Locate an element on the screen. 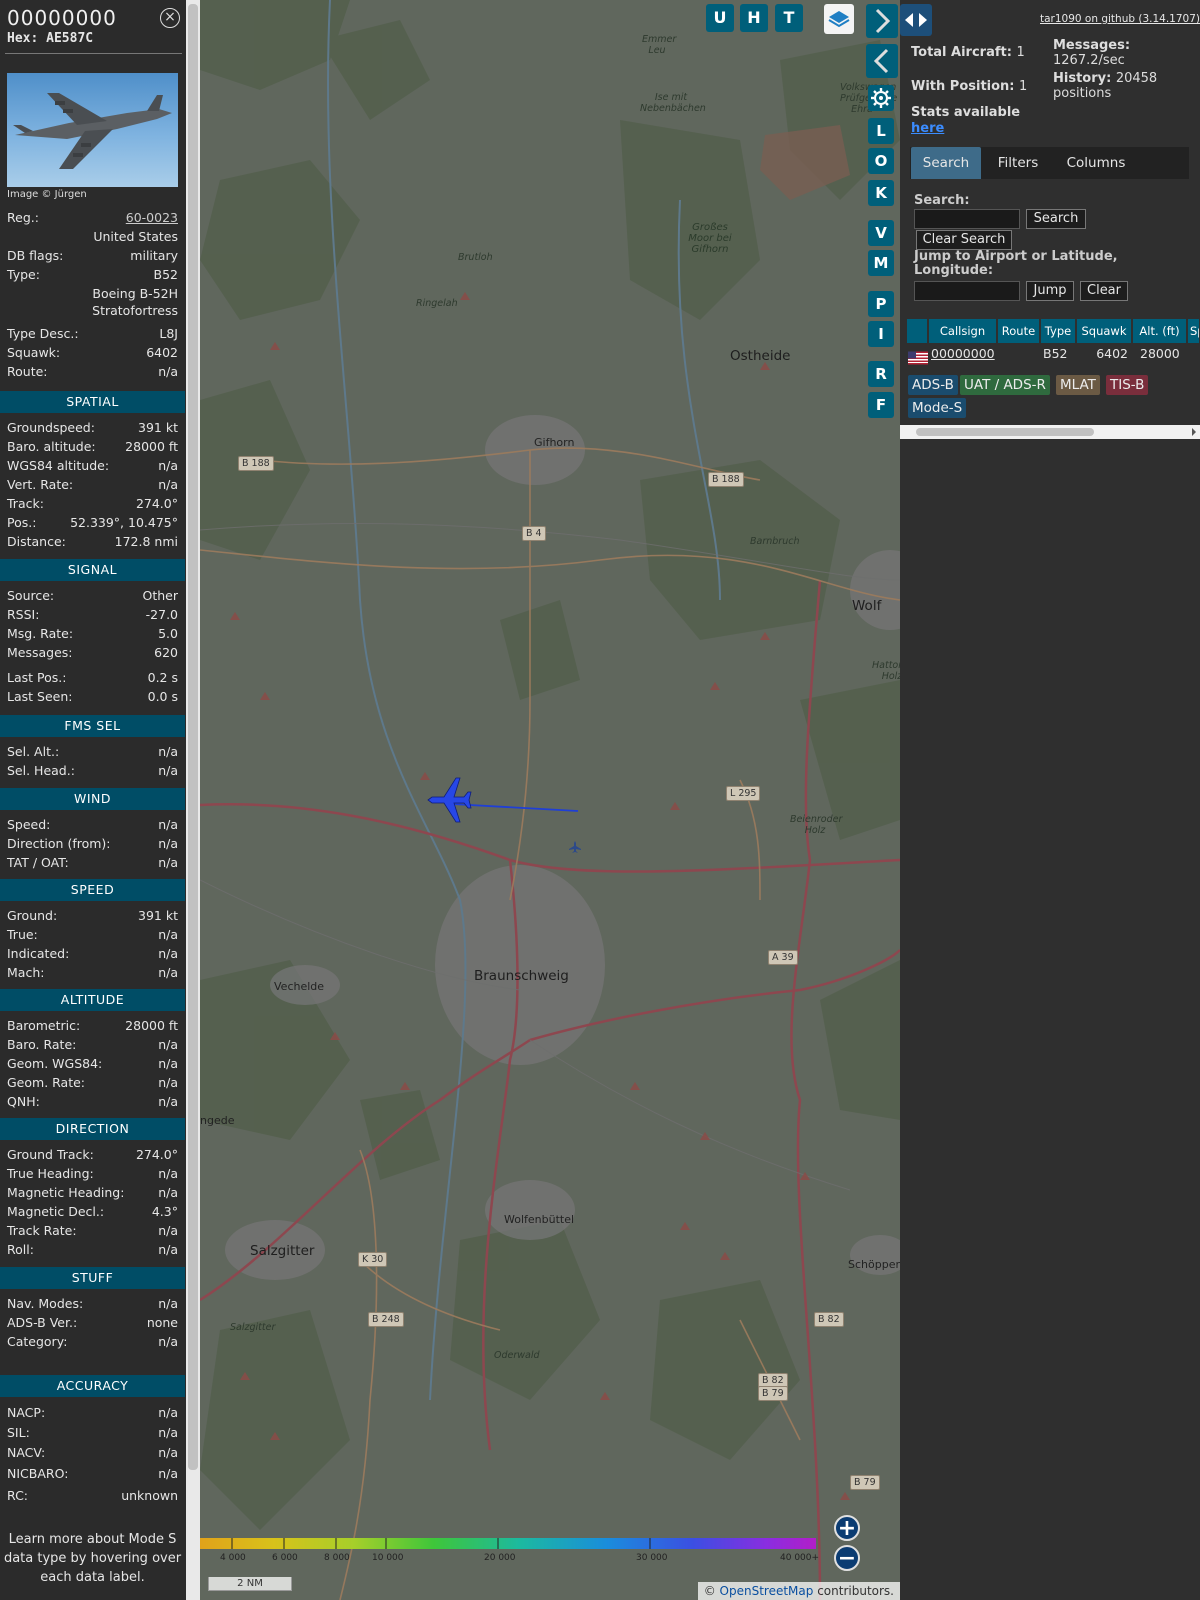 The height and width of the screenshot is (1600, 1200). info-label: Category: is located at coordinates (37, 1342).